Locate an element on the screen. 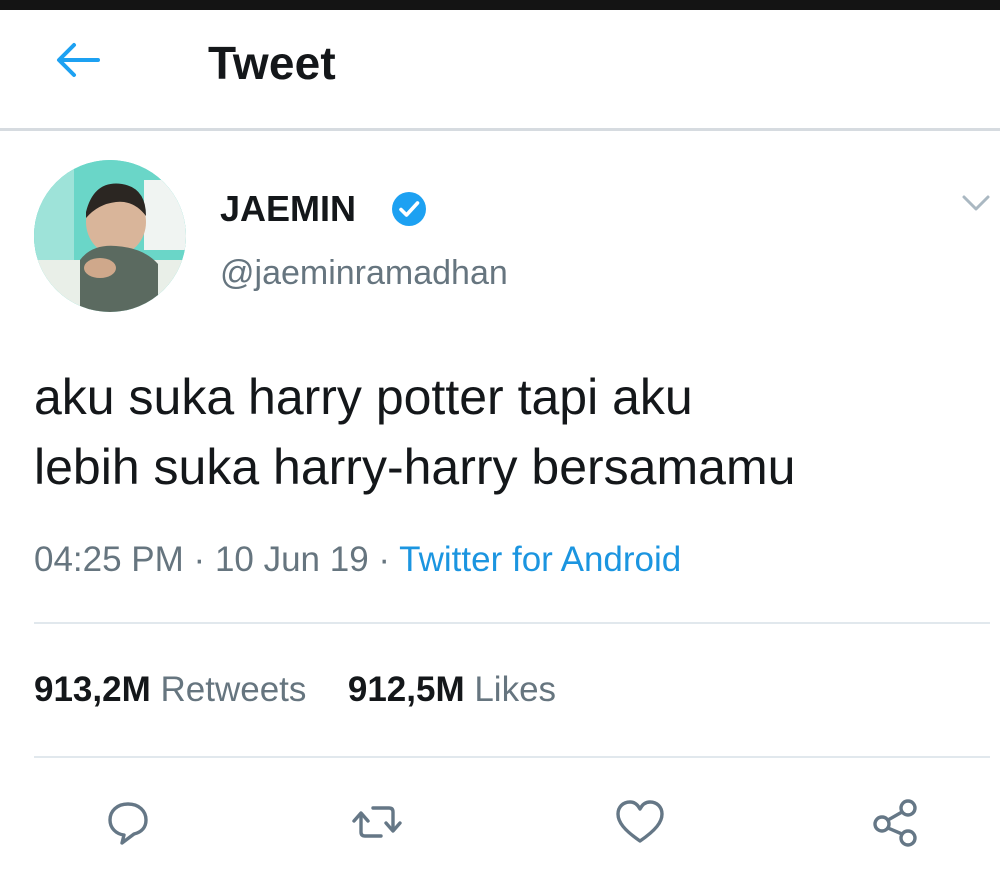 This screenshot has width=1000, height=875. avatar is located at coordinates (110, 236).